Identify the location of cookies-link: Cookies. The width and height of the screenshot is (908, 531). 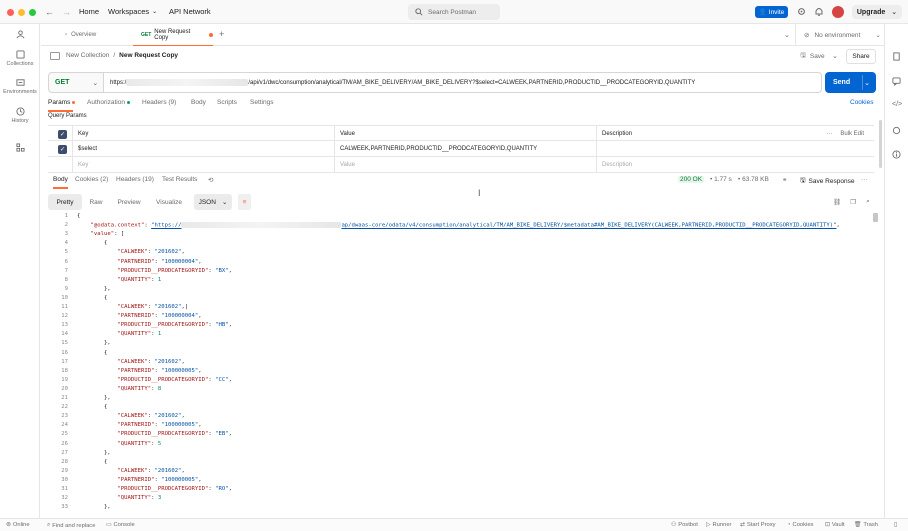
(861, 102).